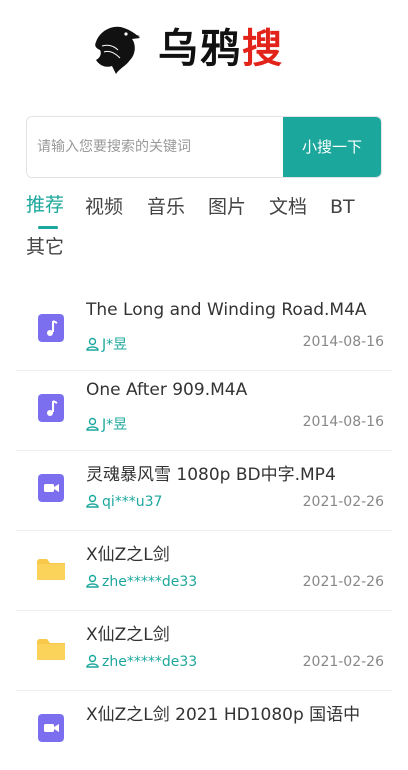 The height and width of the screenshot is (770, 408). I want to click on tab-bt: BT, so click(342, 207).